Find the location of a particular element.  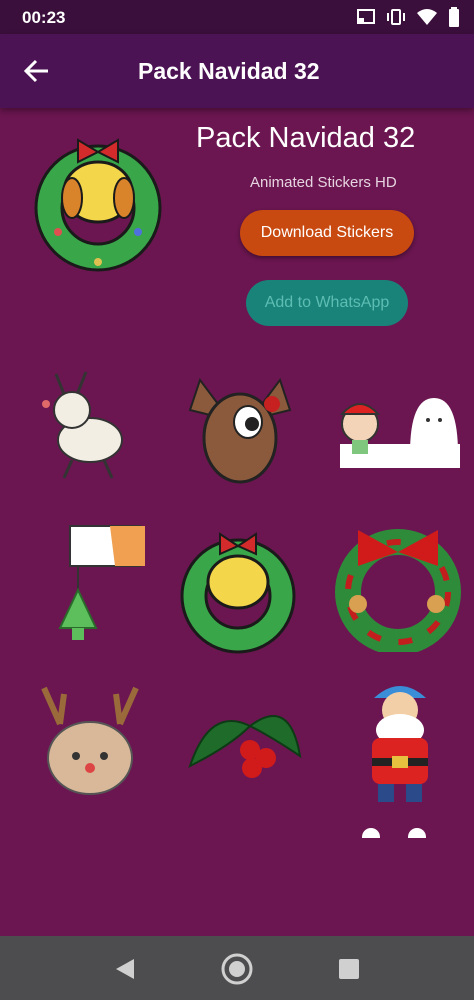

pack-title: Pack Navidad 32 is located at coordinates (306, 138).